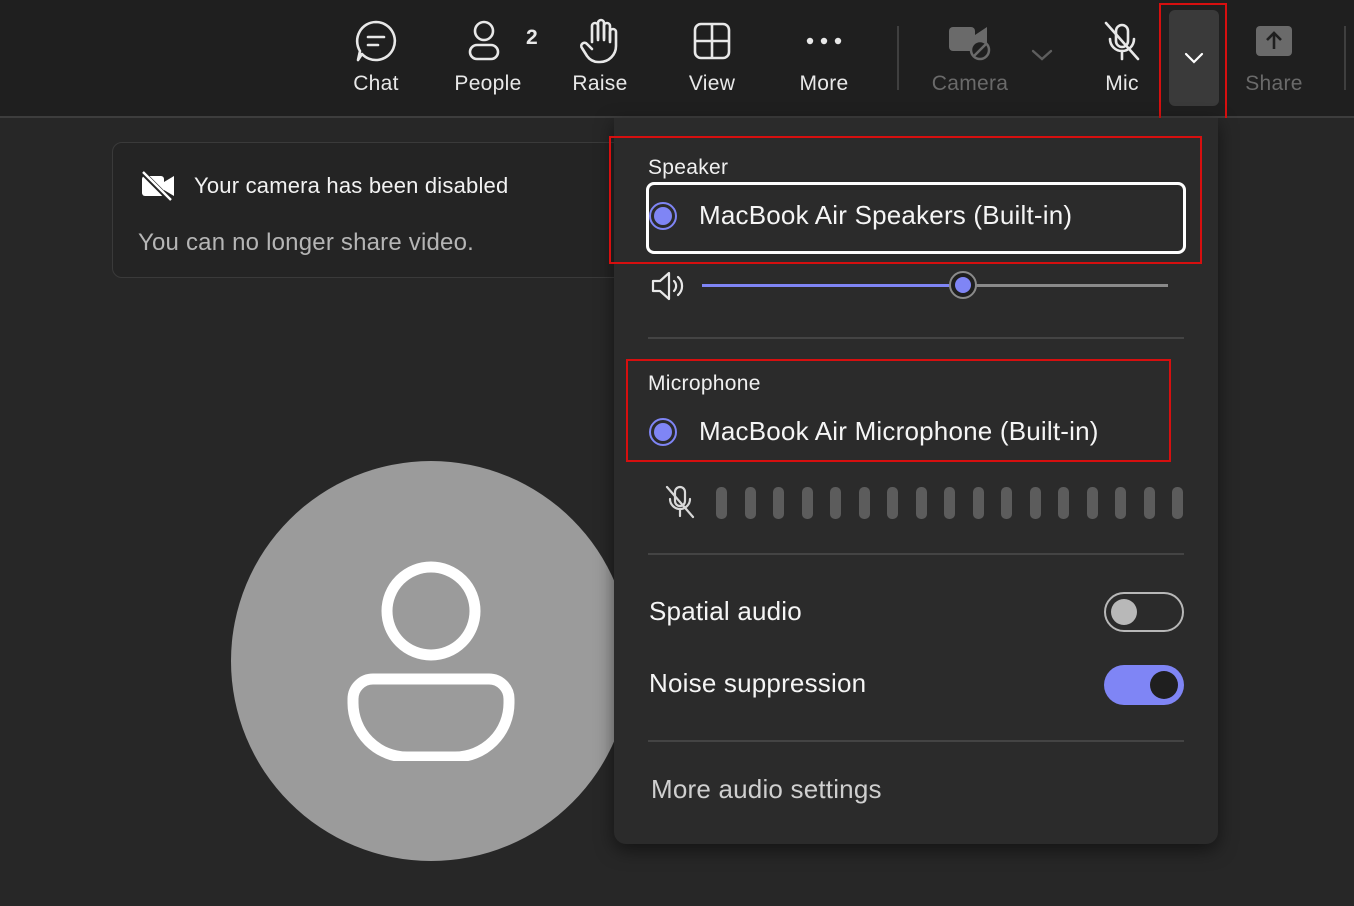  What do you see at coordinates (158, 188) in the screenshot?
I see `video-off-icon` at bounding box center [158, 188].